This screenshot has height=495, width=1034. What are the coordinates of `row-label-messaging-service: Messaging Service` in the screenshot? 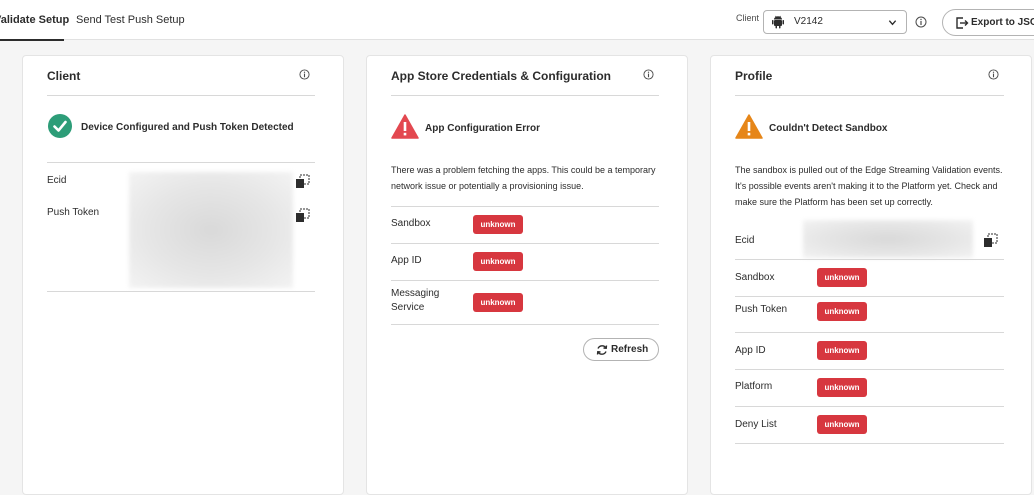 It's located at (415, 300).